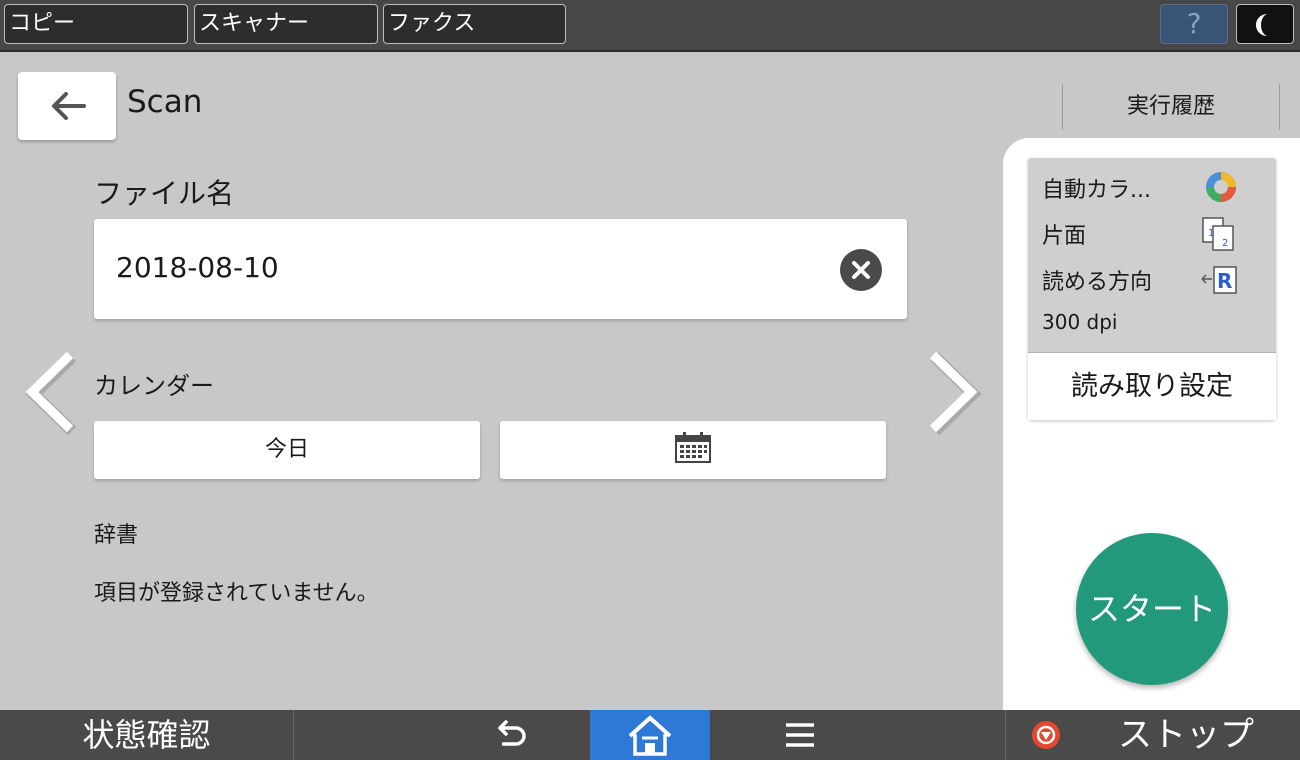 The height and width of the screenshot is (760, 1300). I want to click on home-icon, so click(650, 735).